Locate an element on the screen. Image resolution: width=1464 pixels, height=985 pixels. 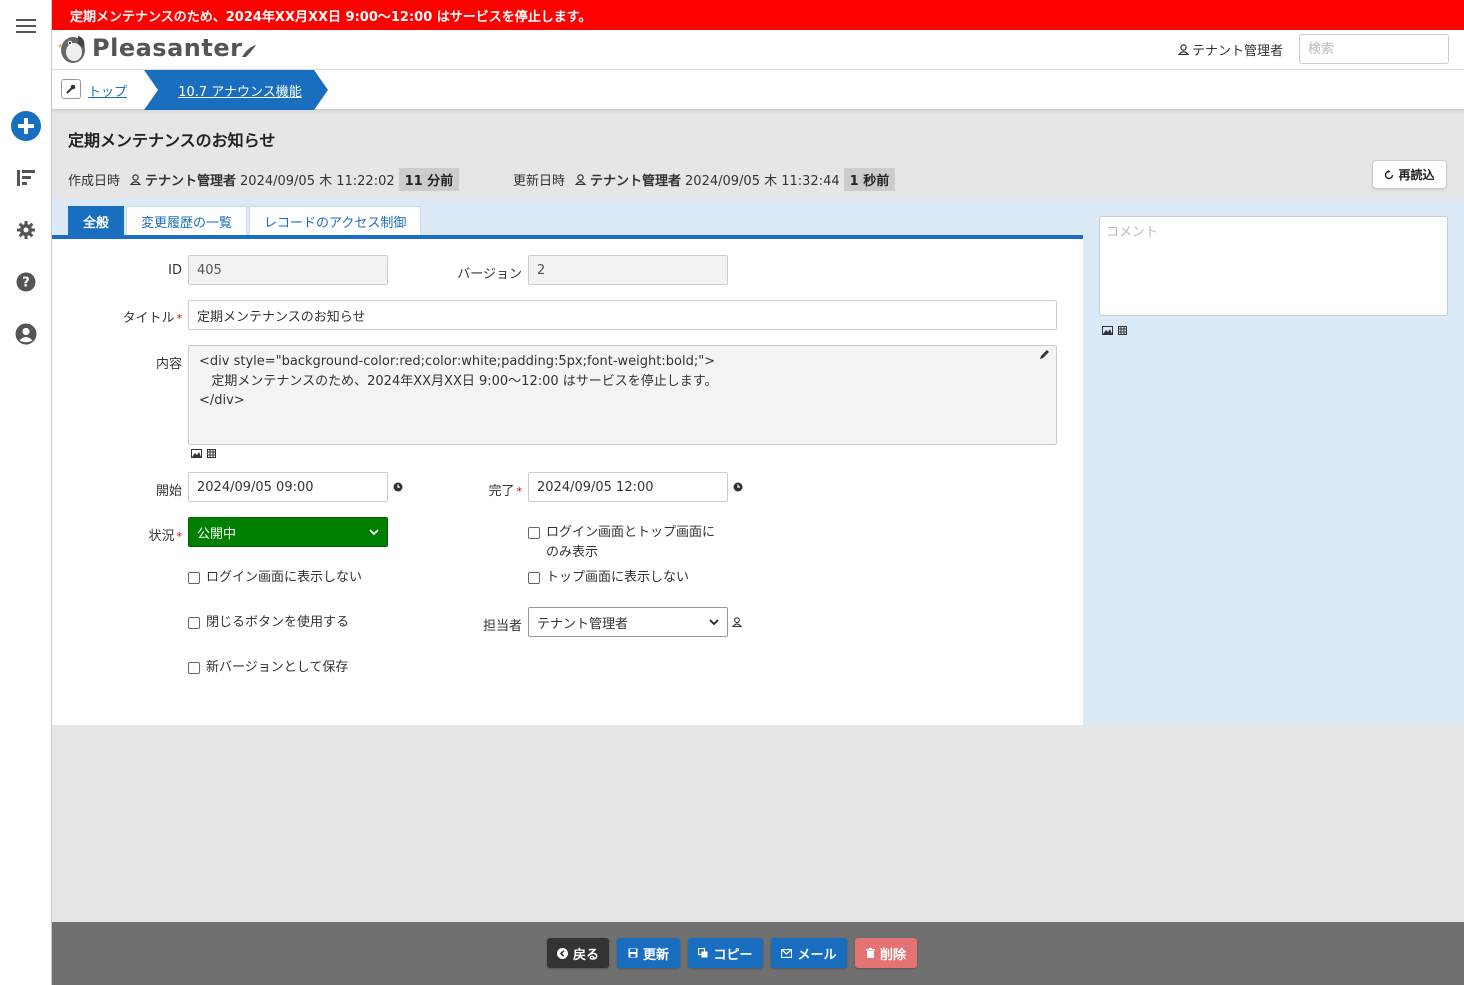
header: Pleasanter テナント管理者 is located at coordinates (758, 50).